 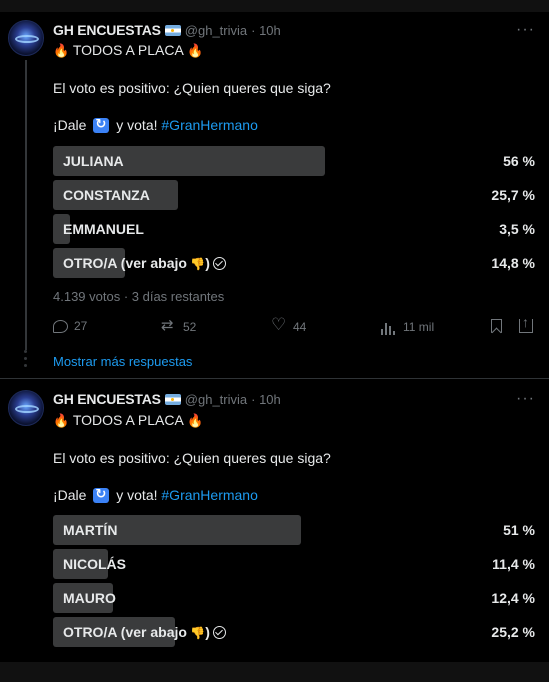 What do you see at coordinates (519, 161) in the screenshot?
I see `poll-option-percent: 56 %` at bounding box center [519, 161].